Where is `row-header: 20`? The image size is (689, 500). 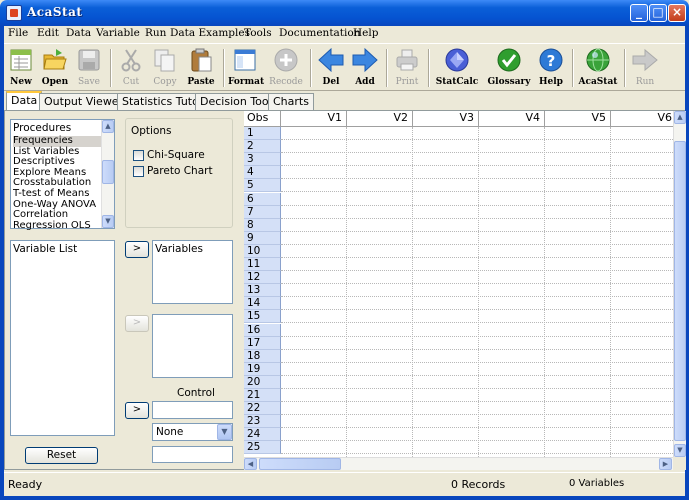 row-header: 20 is located at coordinates (262, 382).